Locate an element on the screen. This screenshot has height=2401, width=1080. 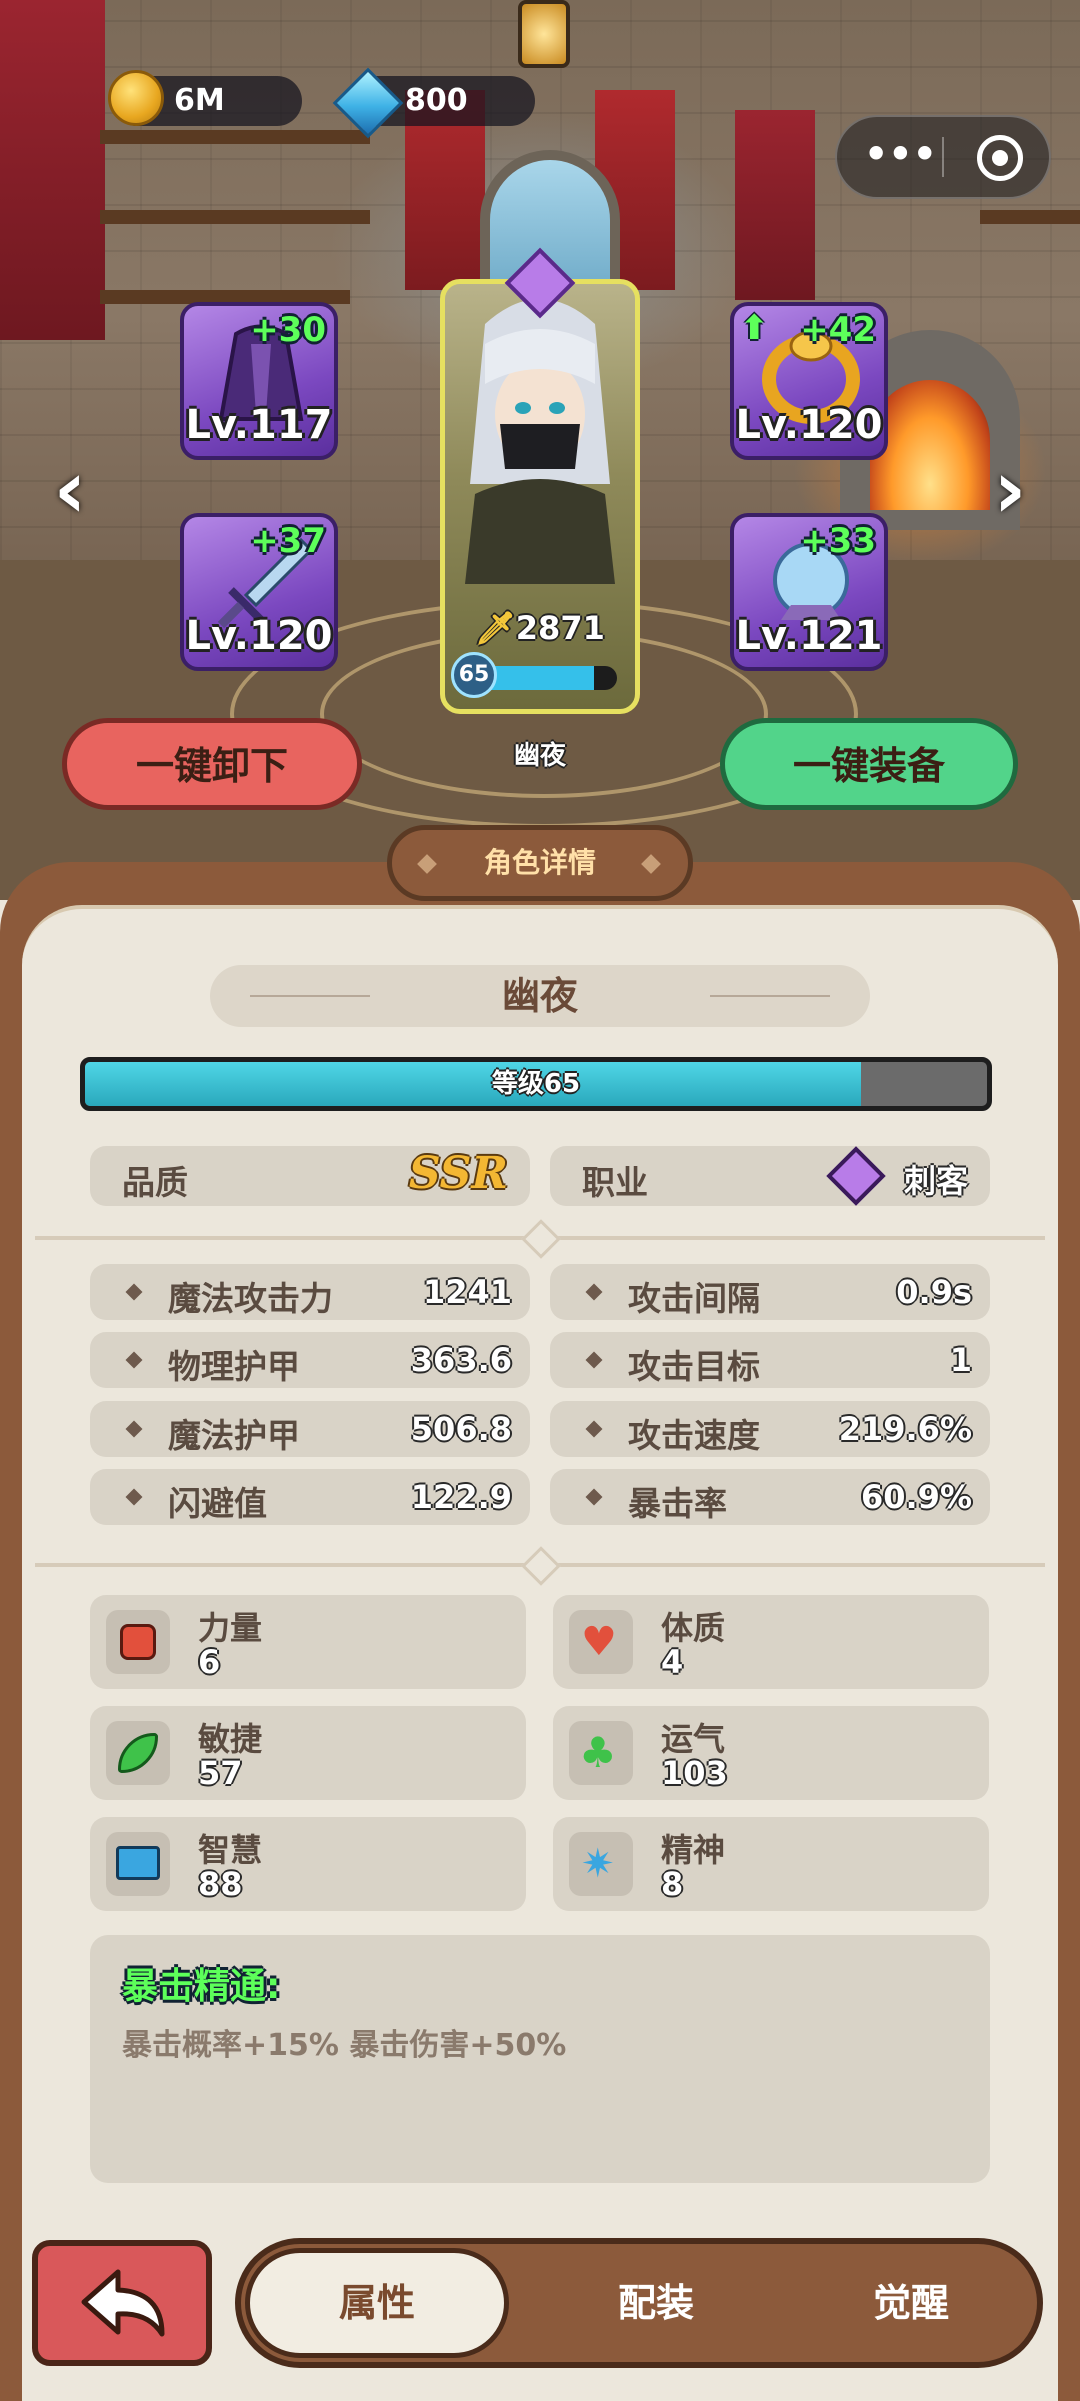
skill-box: 暴击精通: 暴击概率+15% 暴击伤害+50% is located at coordinates (540, 2059).